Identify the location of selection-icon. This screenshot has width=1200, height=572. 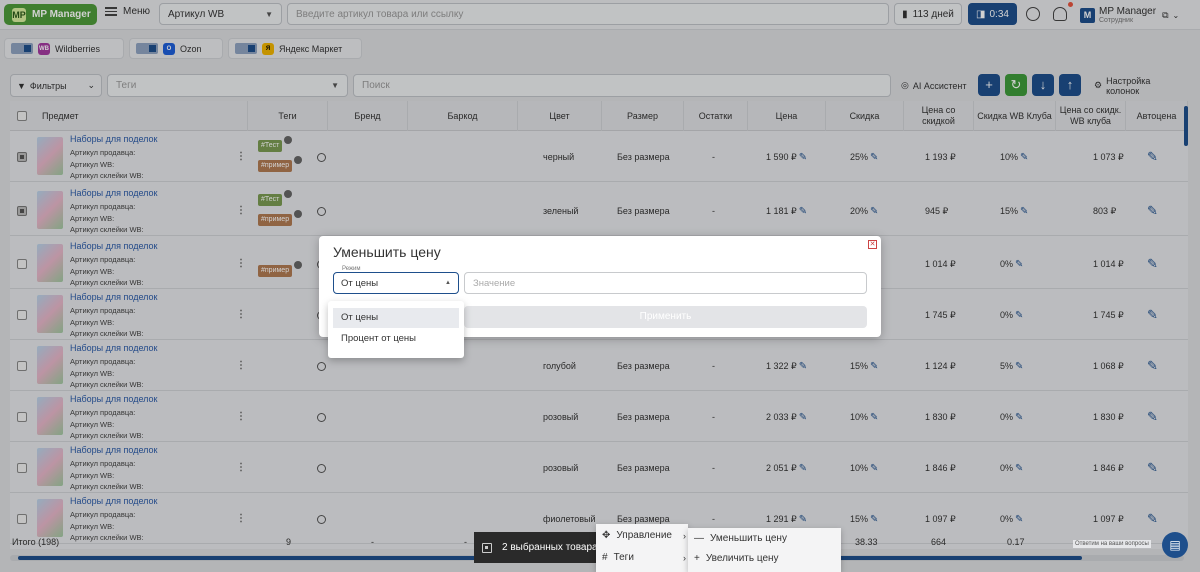
(487, 547).